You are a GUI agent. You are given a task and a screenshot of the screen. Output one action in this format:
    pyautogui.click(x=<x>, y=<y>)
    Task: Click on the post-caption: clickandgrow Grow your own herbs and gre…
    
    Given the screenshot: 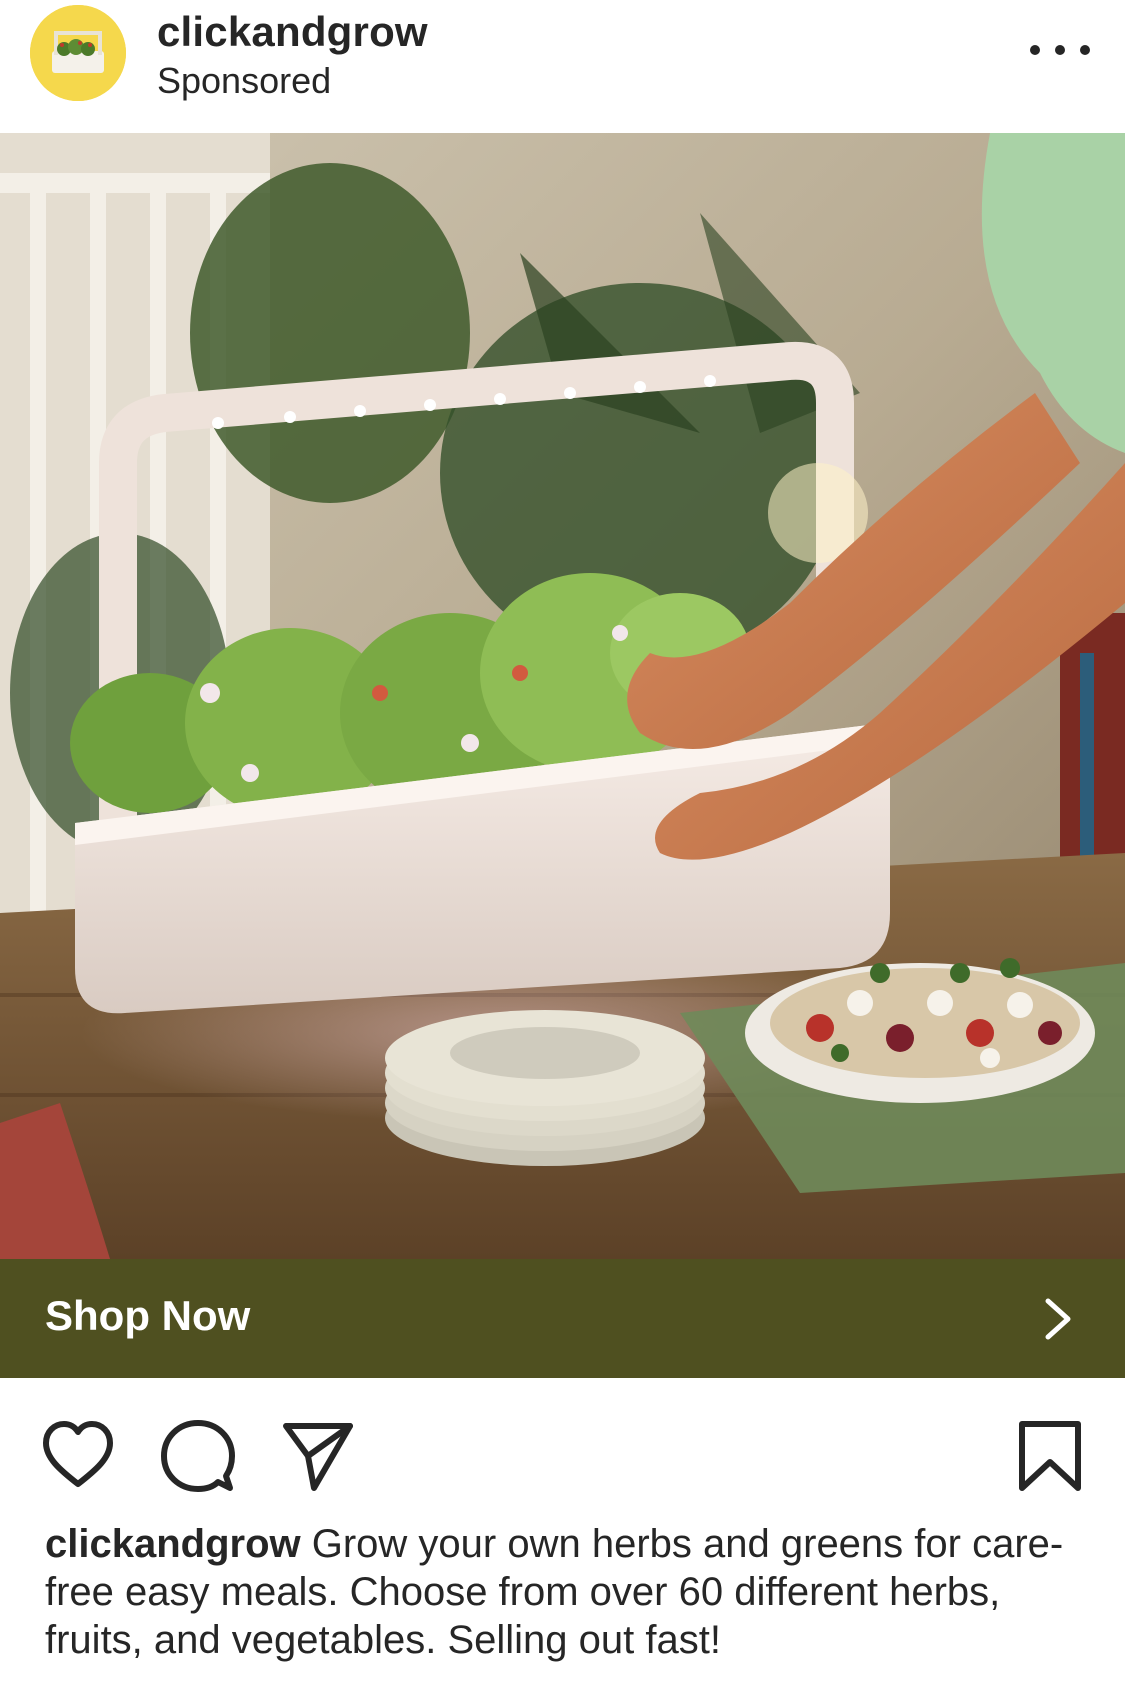 What is the action you would take?
    pyautogui.click(x=565, y=1592)
    